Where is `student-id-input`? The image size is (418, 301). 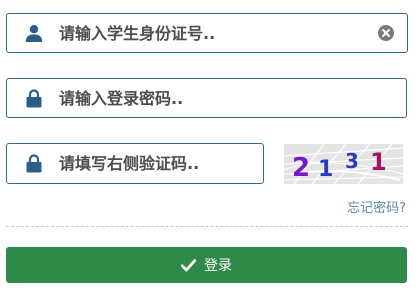 student-id-input is located at coordinates (218, 33).